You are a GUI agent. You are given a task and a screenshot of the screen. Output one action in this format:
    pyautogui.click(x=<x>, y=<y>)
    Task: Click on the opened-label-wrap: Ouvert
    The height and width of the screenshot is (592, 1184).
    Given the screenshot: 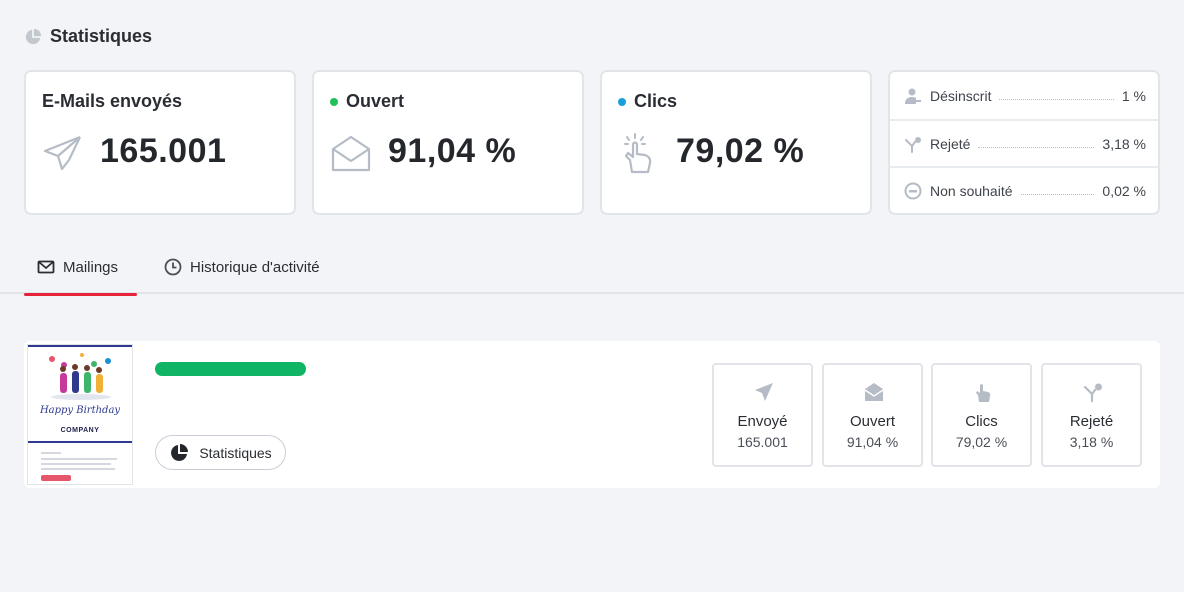 What is the action you would take?
    pyautogui.click(x=367, y=101)
    